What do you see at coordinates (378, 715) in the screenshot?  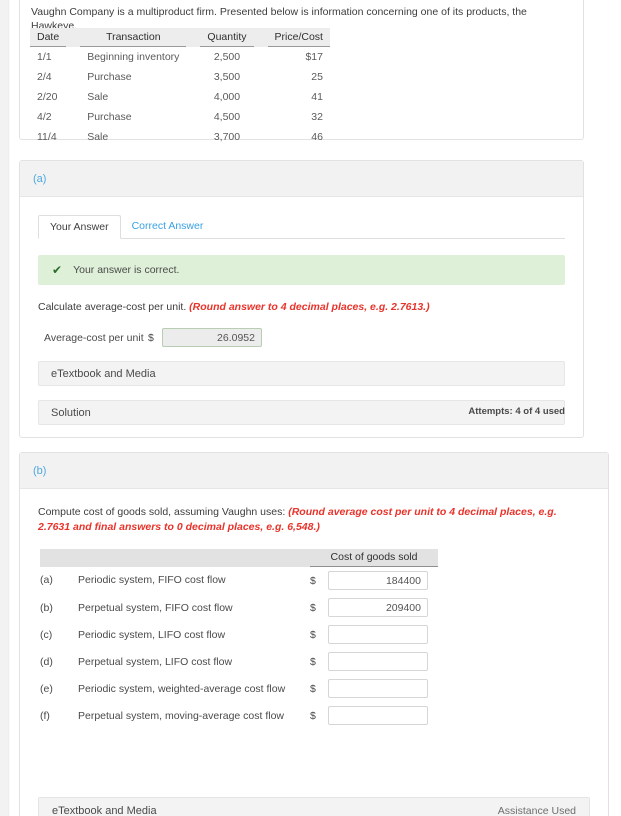 I see `cogs-input-f` at bounding box center [378, 715].